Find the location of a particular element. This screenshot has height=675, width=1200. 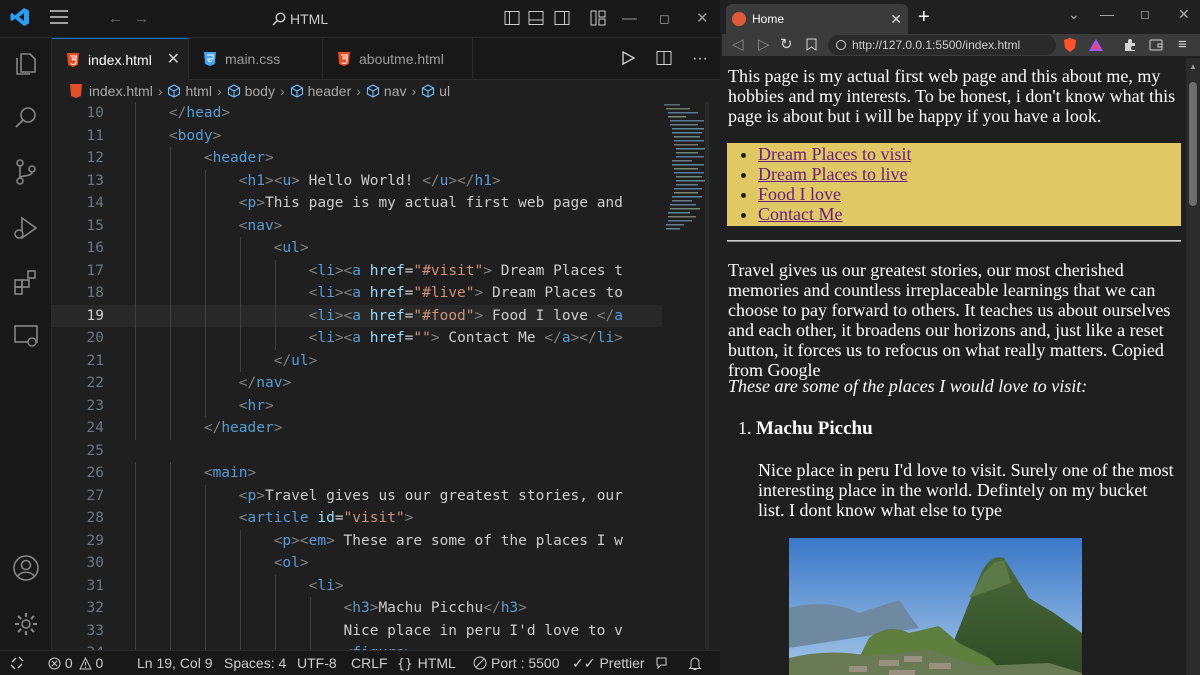

breadcrumb-header: header is located at coordinates (320, 91).